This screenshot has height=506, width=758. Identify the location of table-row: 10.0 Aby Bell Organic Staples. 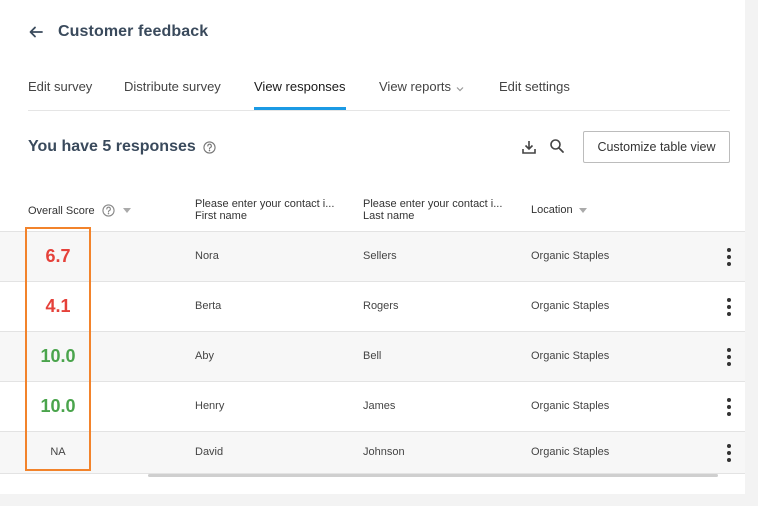
(372, 357).